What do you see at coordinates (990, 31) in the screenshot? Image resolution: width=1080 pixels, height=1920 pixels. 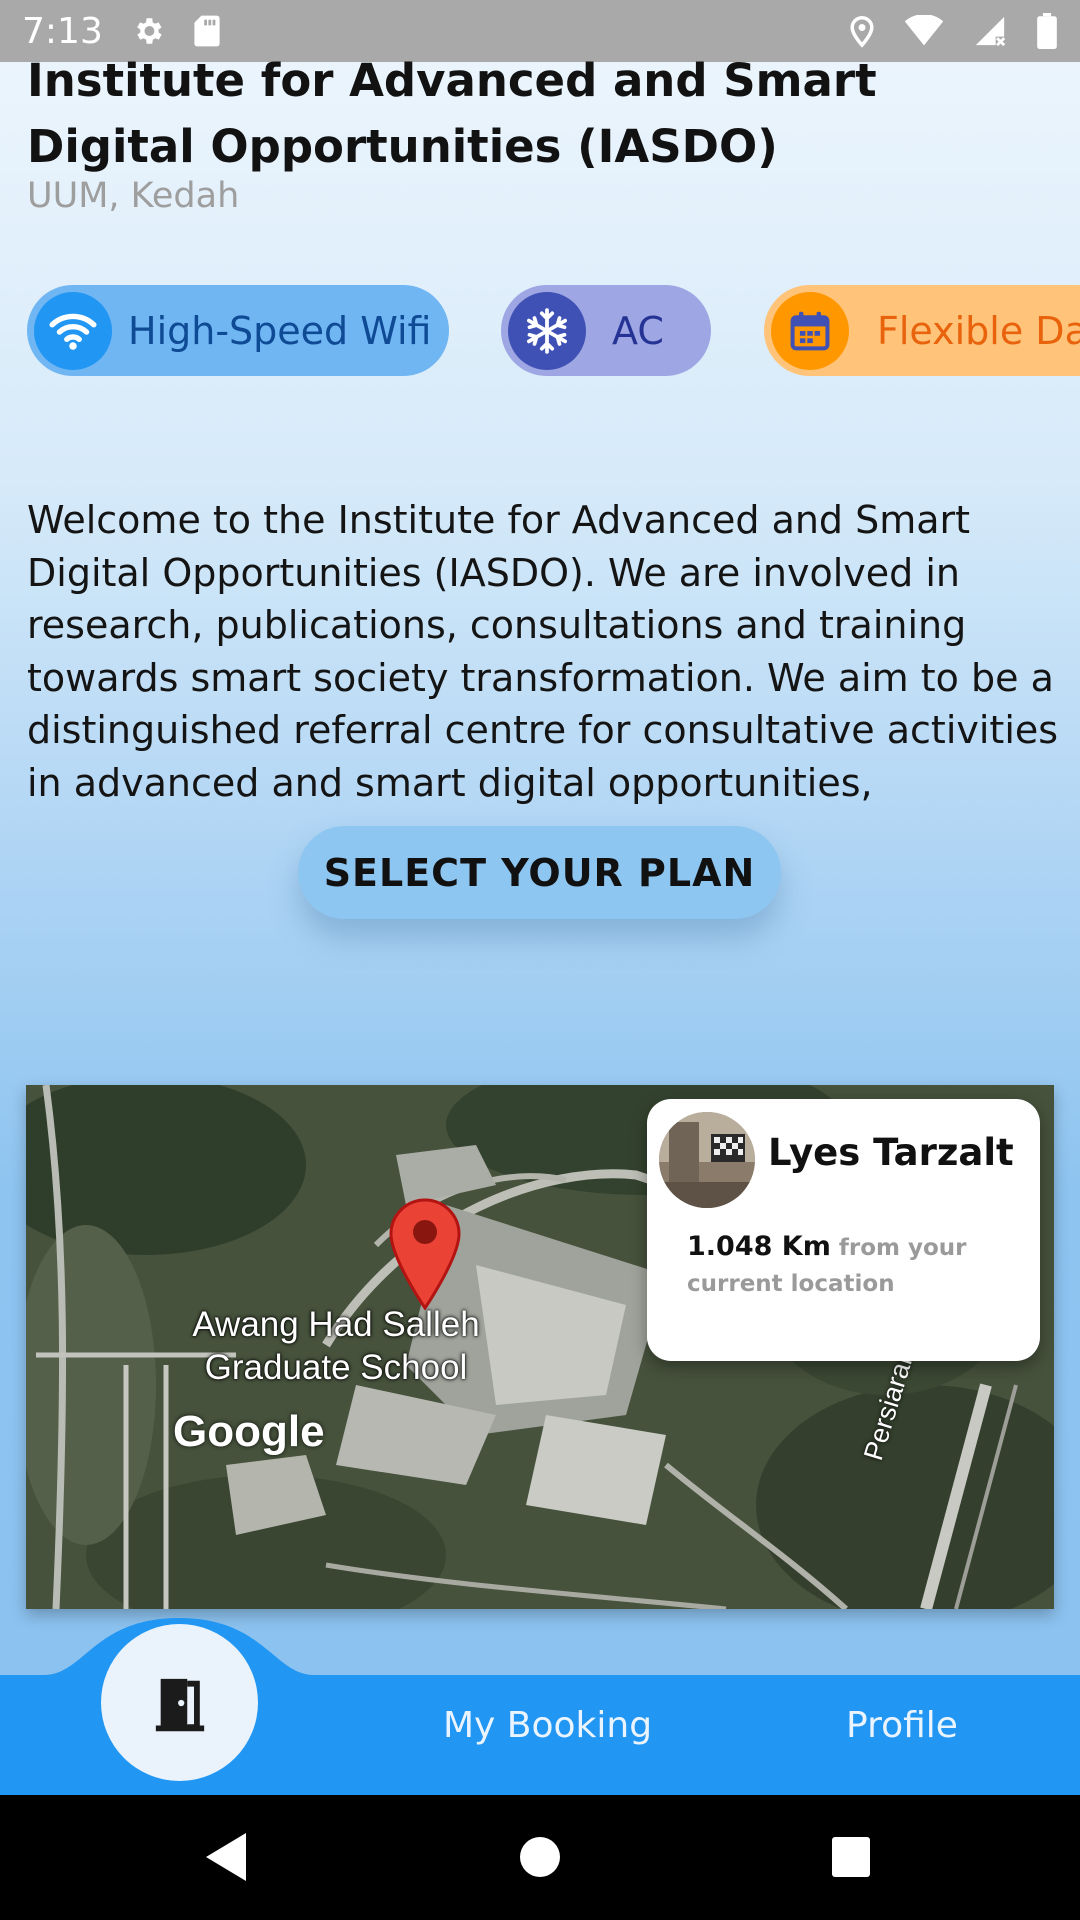 I see `cell-signal-icon` at bounding box center [990, 31].